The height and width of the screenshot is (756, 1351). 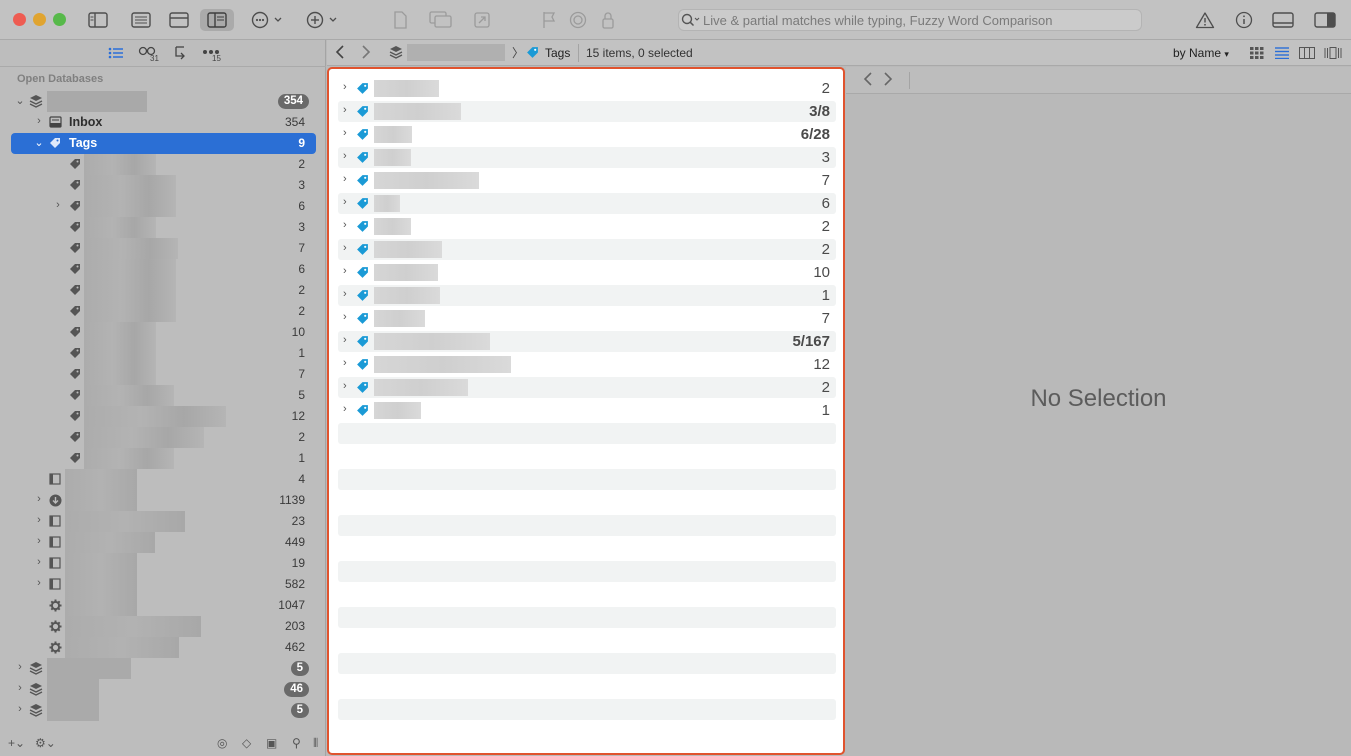 I want to click on sidebar-item-tags: ⌄ Tags 9, so click(x=163, y=143).